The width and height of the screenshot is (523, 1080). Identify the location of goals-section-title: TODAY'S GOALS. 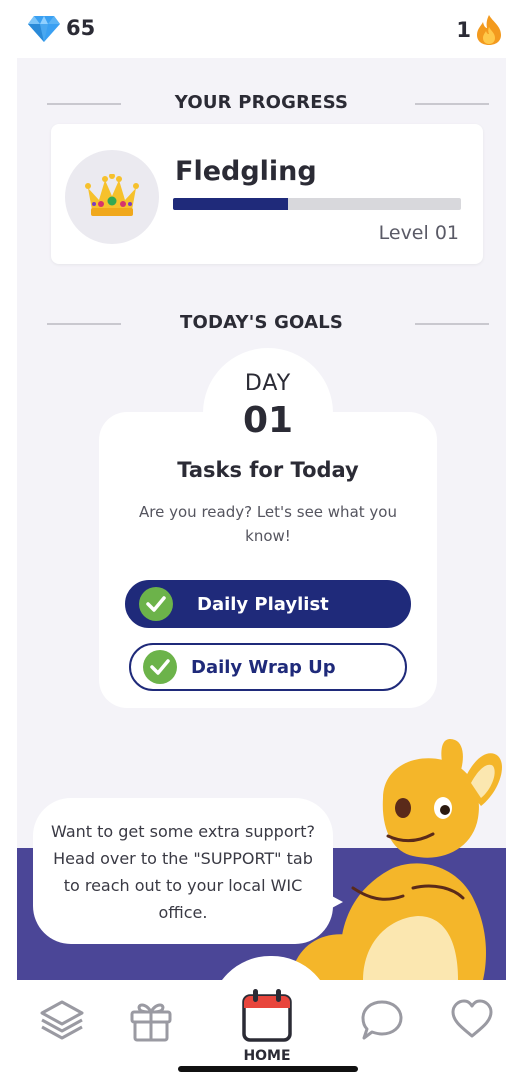
(261, 322).